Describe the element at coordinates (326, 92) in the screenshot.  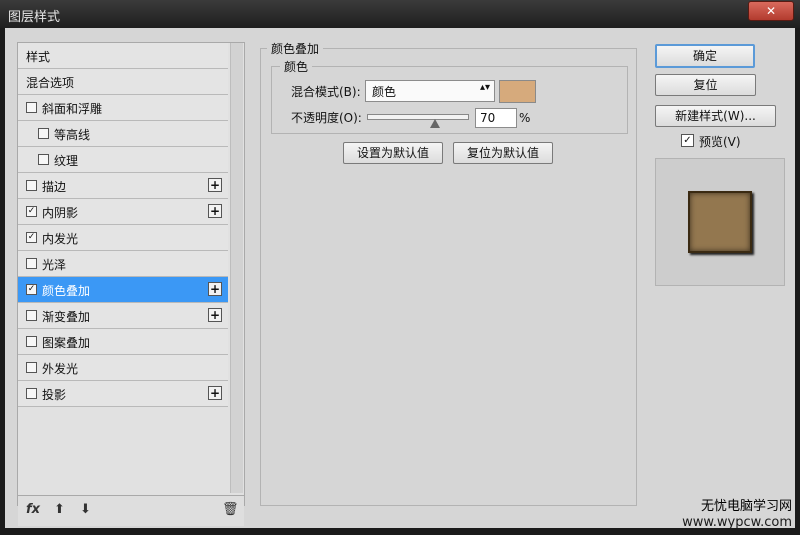
I see `blend-mode-label: 混合模式(B):` at that location.